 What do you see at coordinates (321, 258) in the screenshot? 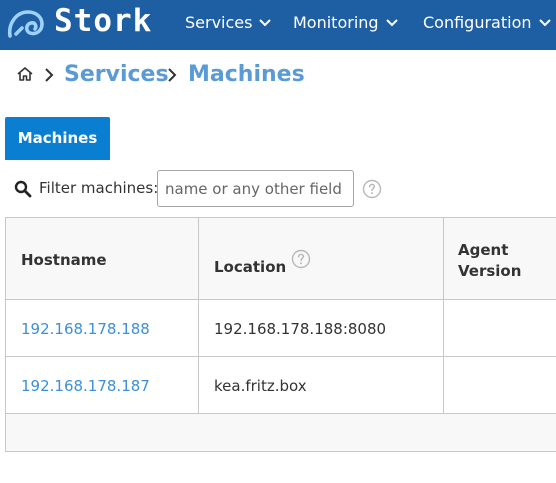
I see `column-header-location: Location` at bounding box center [321, 258].